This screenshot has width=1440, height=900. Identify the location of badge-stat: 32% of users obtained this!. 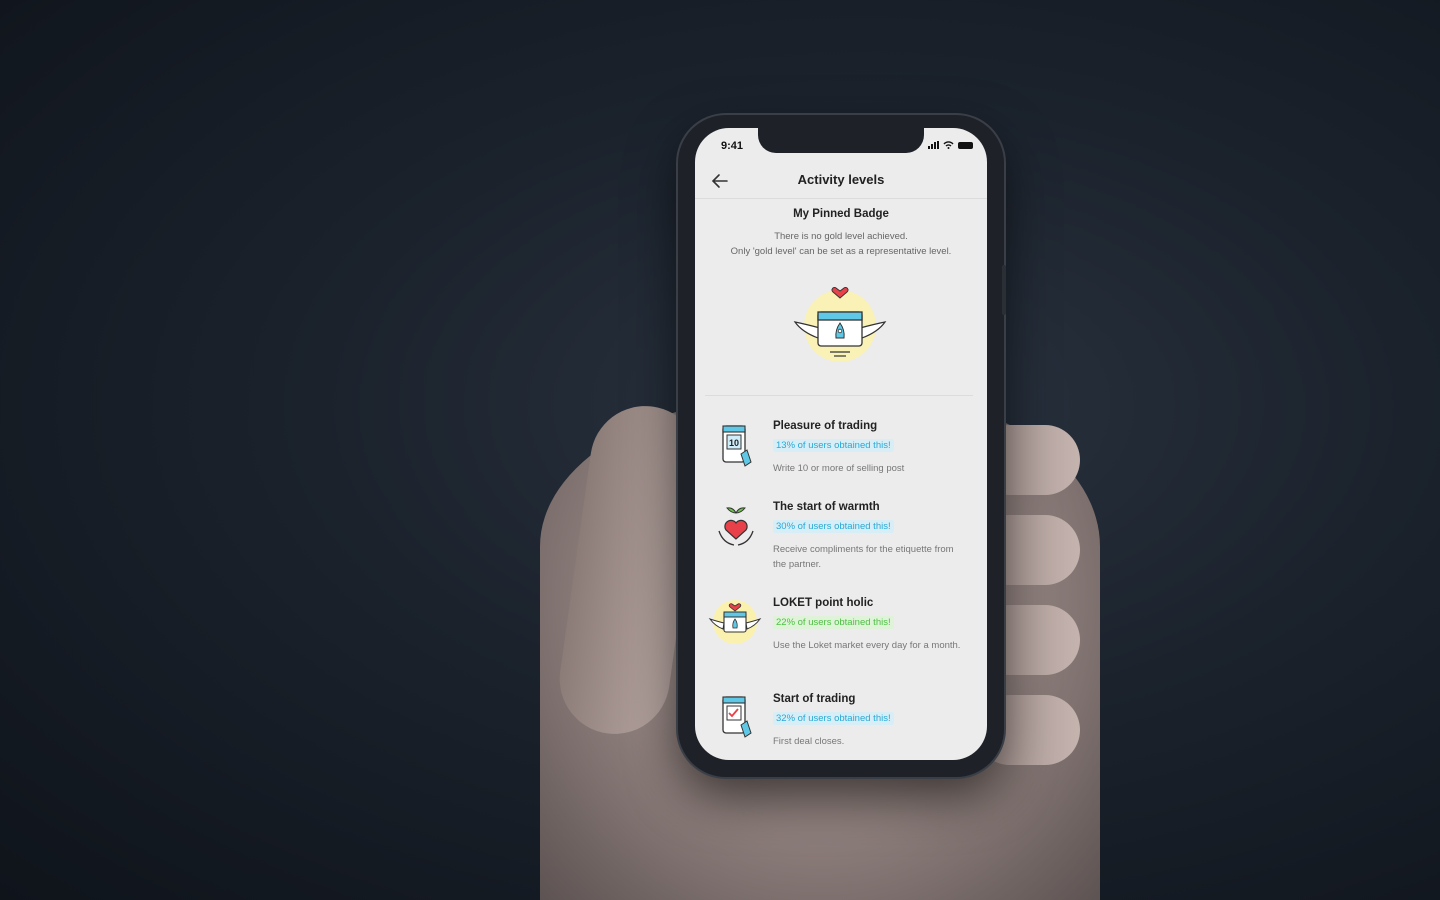
(833, 718).